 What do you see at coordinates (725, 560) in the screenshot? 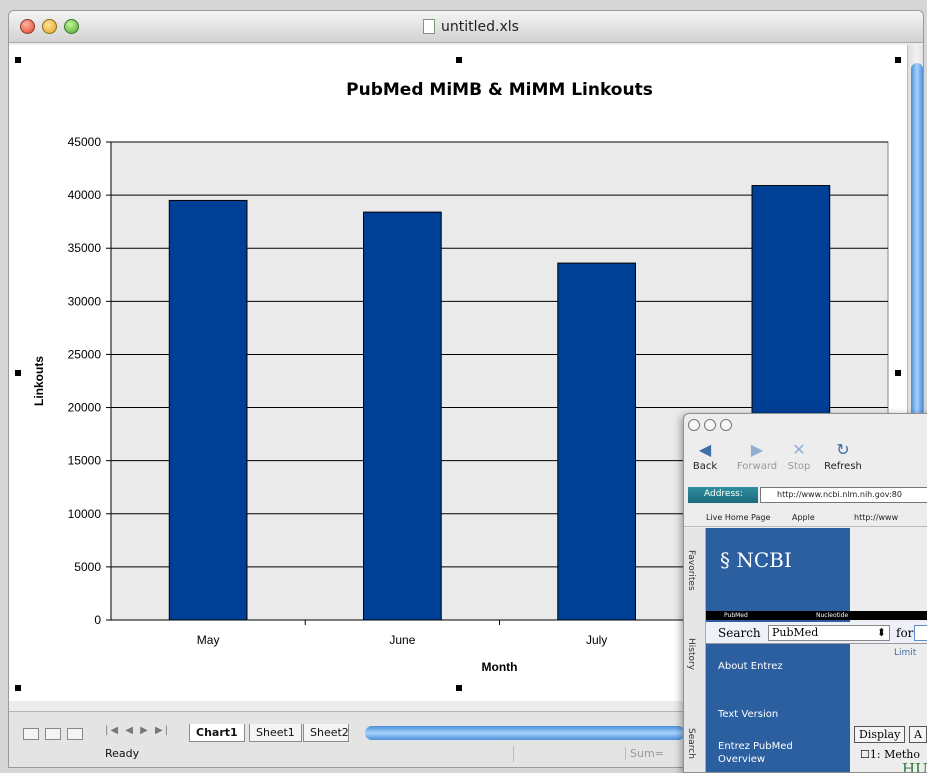
I see `ncbi-helix-icon: §` at bounding box center [725, 560].